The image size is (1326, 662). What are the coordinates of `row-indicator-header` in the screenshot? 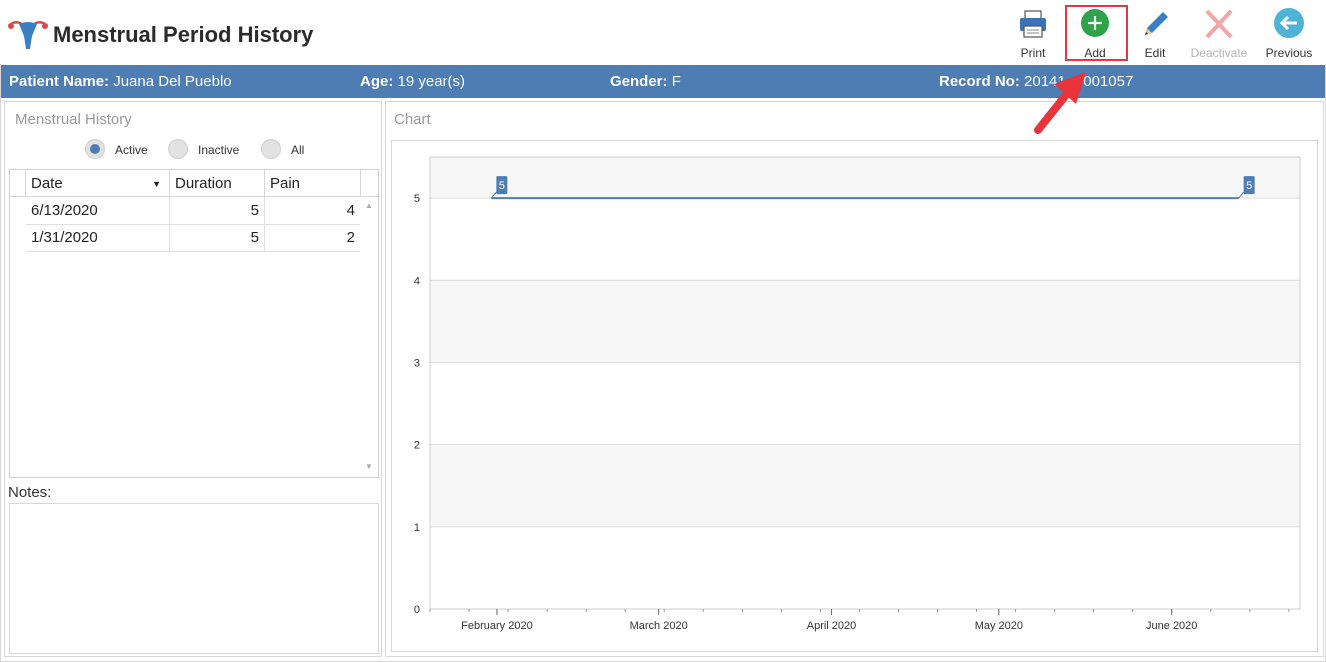 It's located at (18, 183).